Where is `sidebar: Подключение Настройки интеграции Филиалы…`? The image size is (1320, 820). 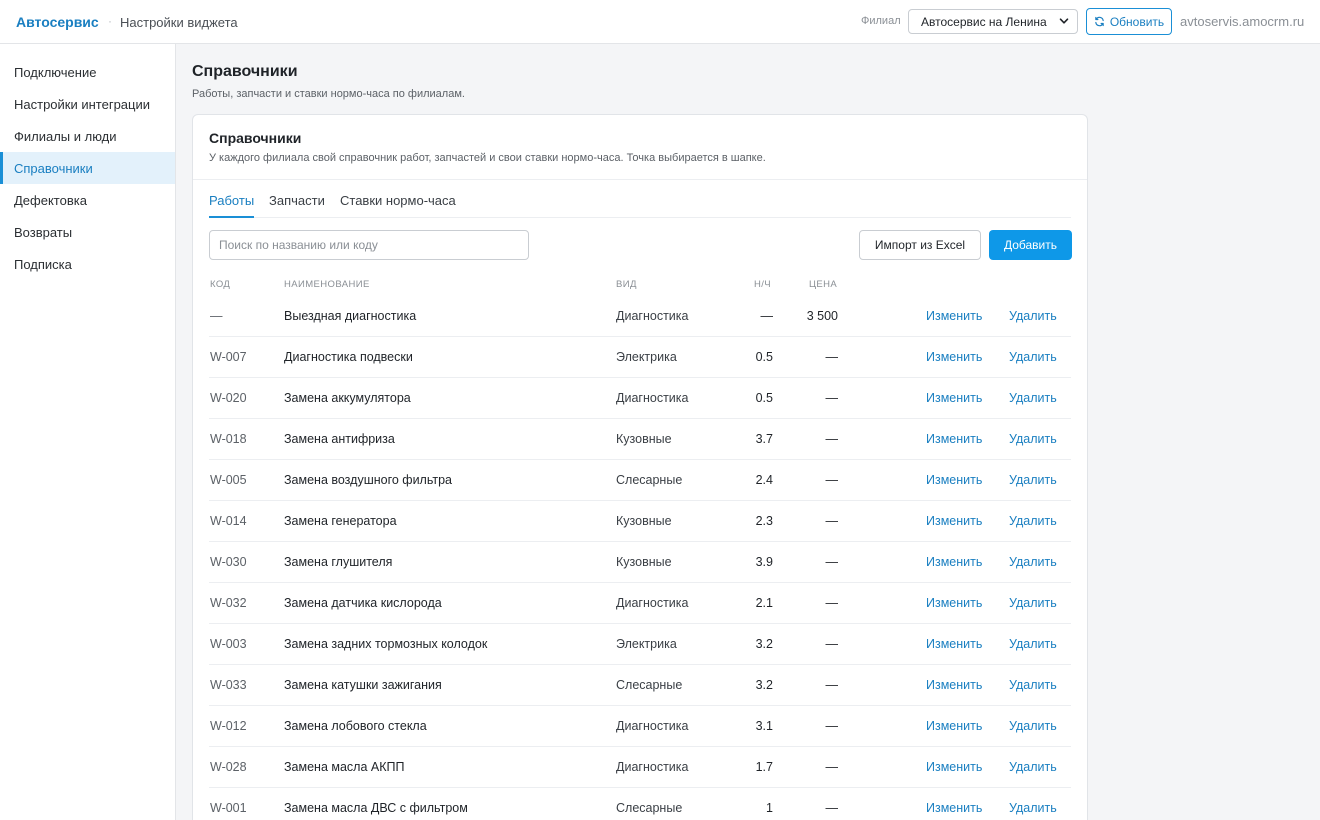
sidebar: Подключение Настройки интеграции Филиалы… is located at coordinates (88, 432).